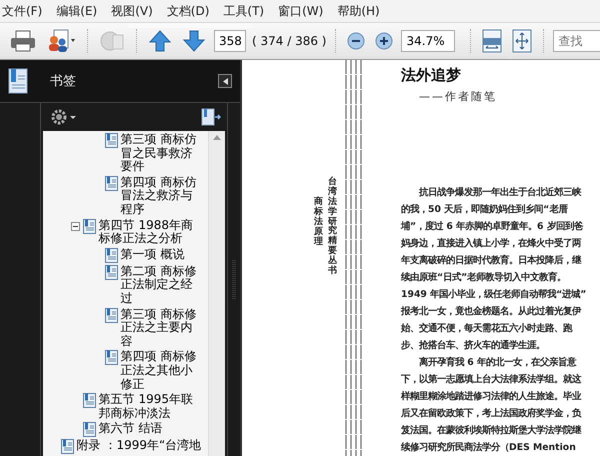 Image resolution: width=600 pixels, height=456 pixels. What do you see at coordinates (358, 11) in the screenshot?
I see `menu-item: 帮助(H)` at bounding box center [358, 11].